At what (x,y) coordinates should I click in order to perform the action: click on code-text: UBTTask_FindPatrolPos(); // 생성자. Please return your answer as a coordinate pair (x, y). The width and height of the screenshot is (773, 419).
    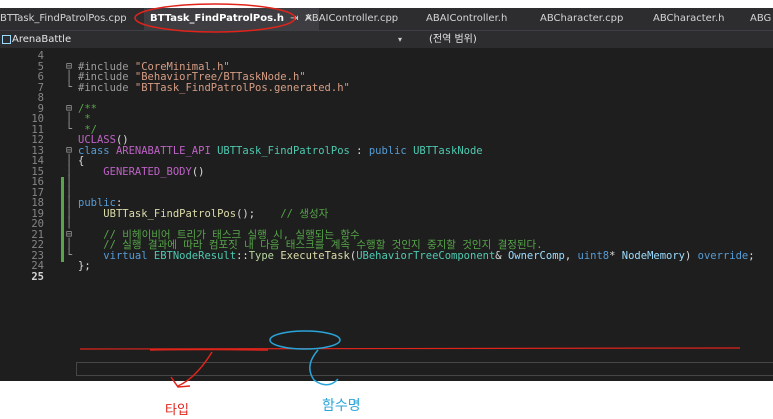
    Looking at the image, I should click on (203, 213).